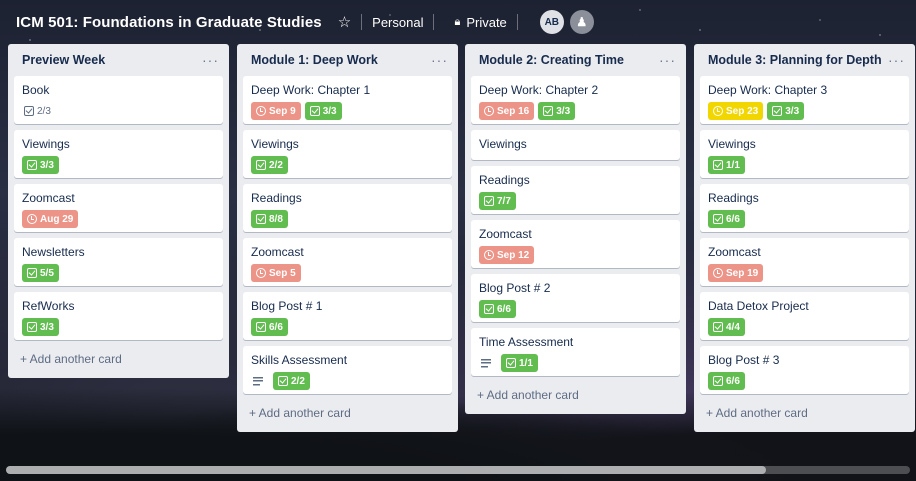  Describe the element at coordinates (513, 255) in the screenshot. I see `badge-text: Sep 12` at that location.